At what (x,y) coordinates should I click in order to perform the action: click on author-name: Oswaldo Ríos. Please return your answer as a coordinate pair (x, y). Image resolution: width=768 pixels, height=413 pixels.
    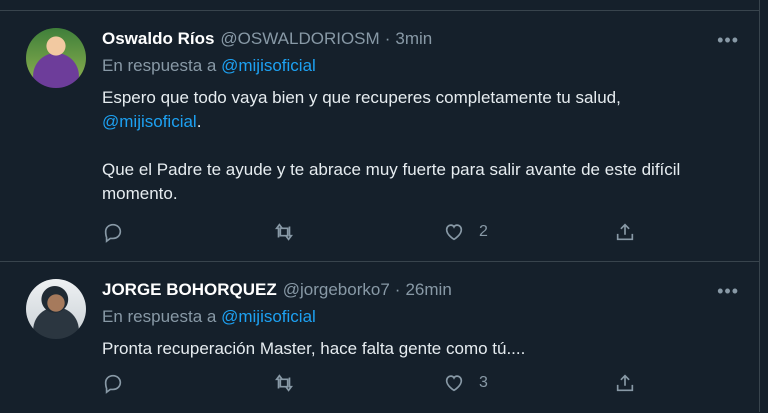
    Looking at the image, I should click on (158, 39).